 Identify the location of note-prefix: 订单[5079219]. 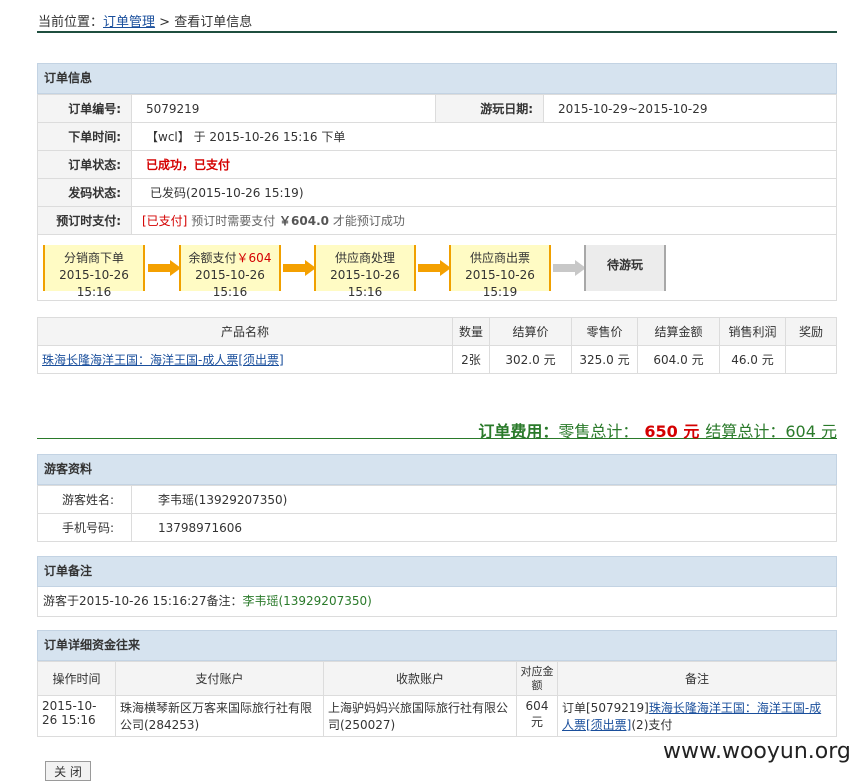
(605, 708).